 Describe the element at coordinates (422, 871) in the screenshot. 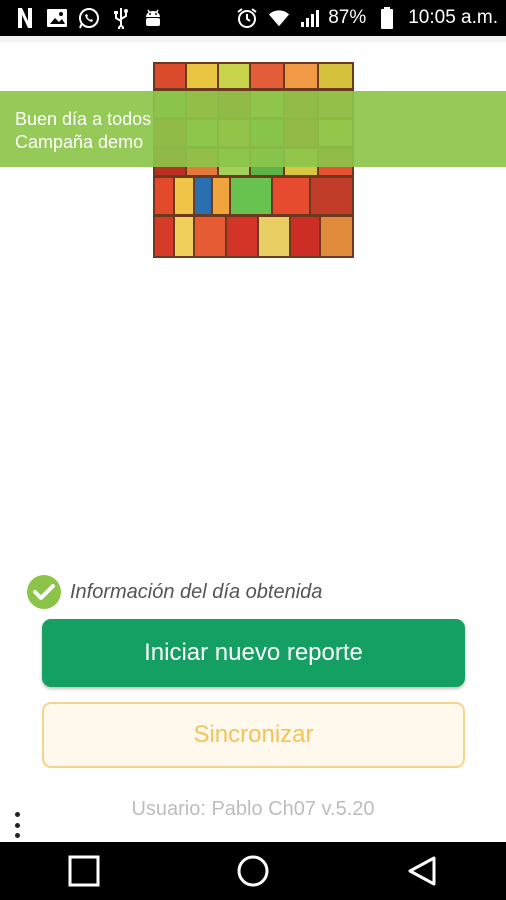

I see `back-triangle-icon` at that location.